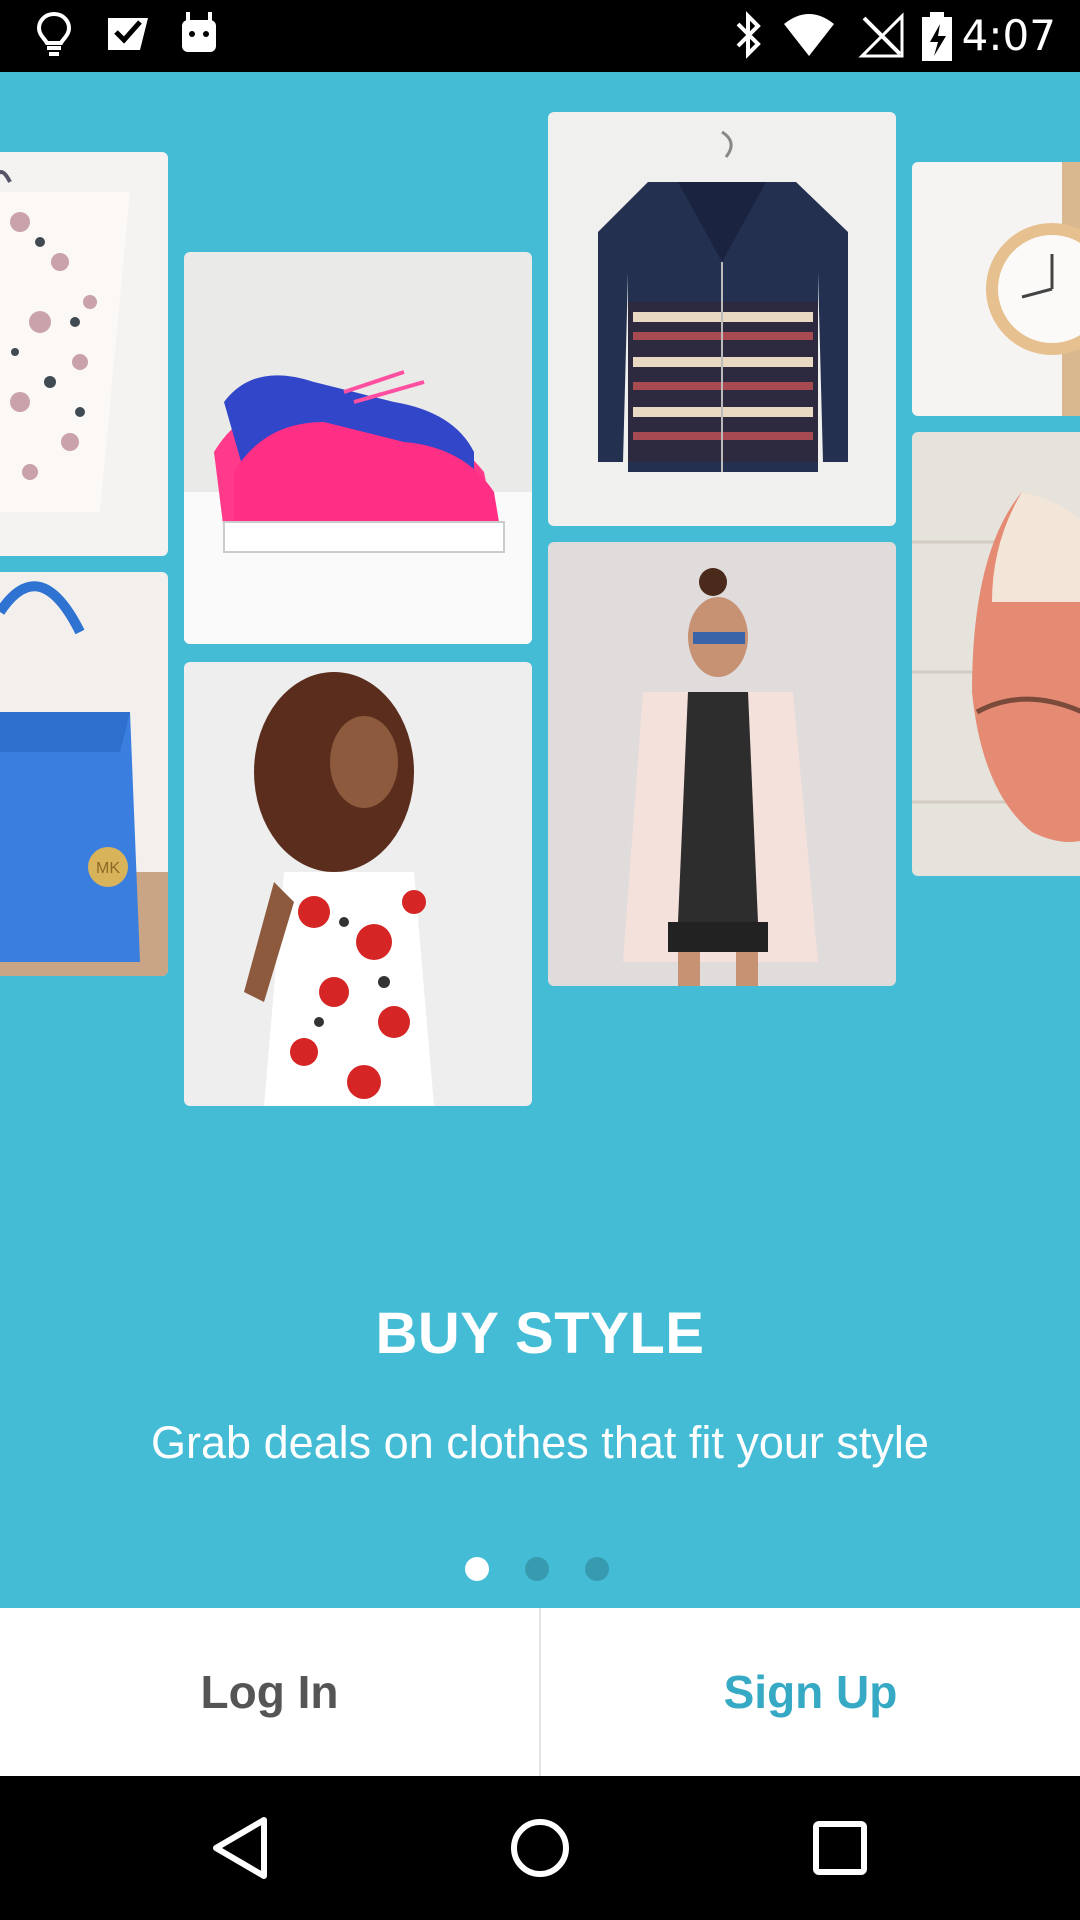  I want to click on pointed-flat-shoe-photo, so click(996, 654).